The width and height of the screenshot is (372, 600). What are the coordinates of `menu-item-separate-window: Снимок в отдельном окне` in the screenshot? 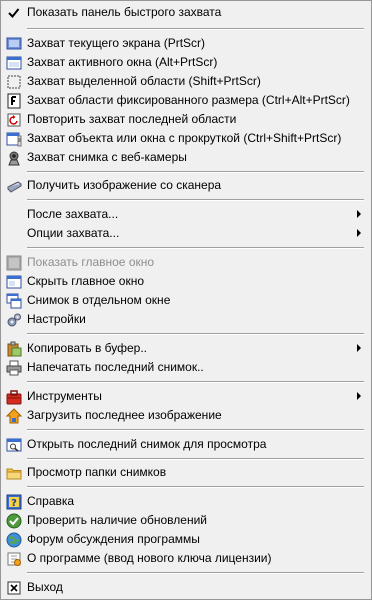 It's located at (186, 300).